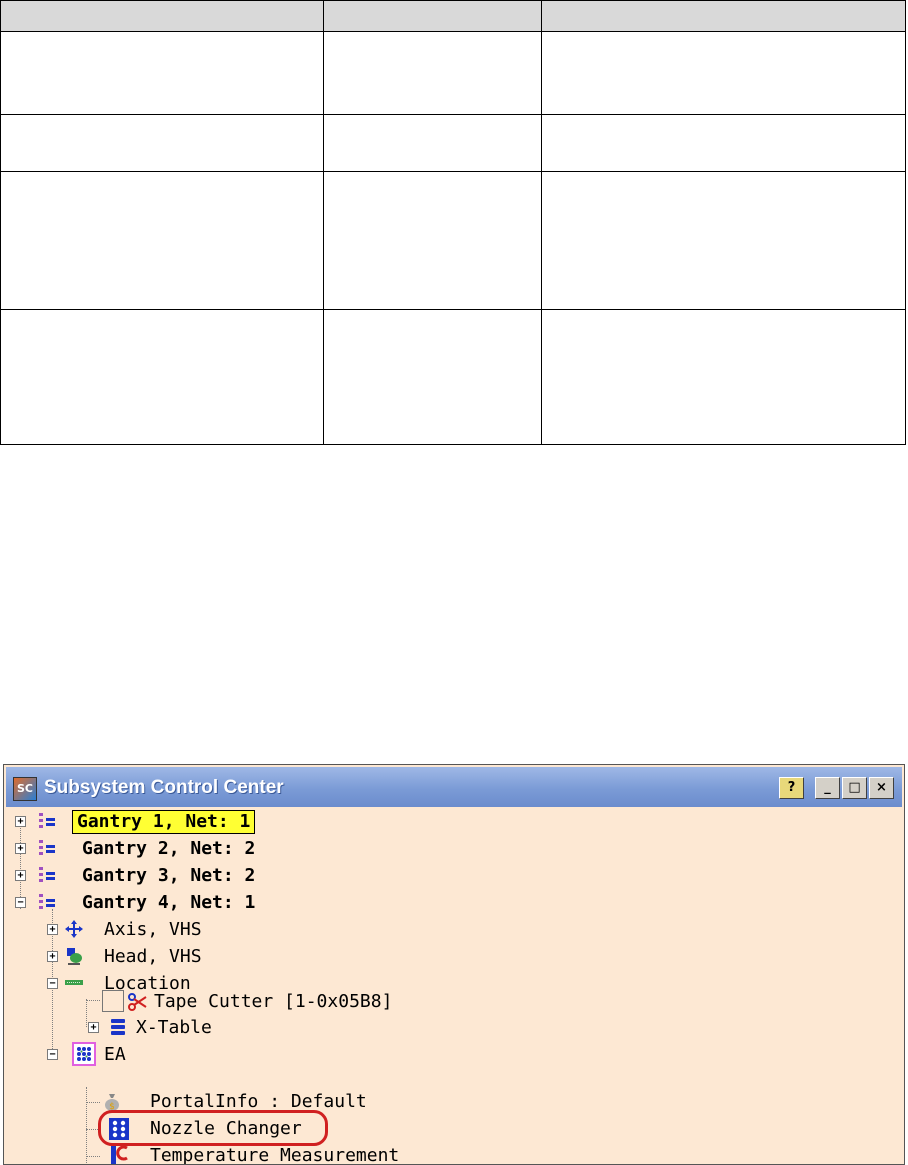  What do you see at coordinates (164, 822) in the screenshot?
I see `tree-item-gantry-1: Gantry 1, Net: 1` at bounding box center [164, 822].